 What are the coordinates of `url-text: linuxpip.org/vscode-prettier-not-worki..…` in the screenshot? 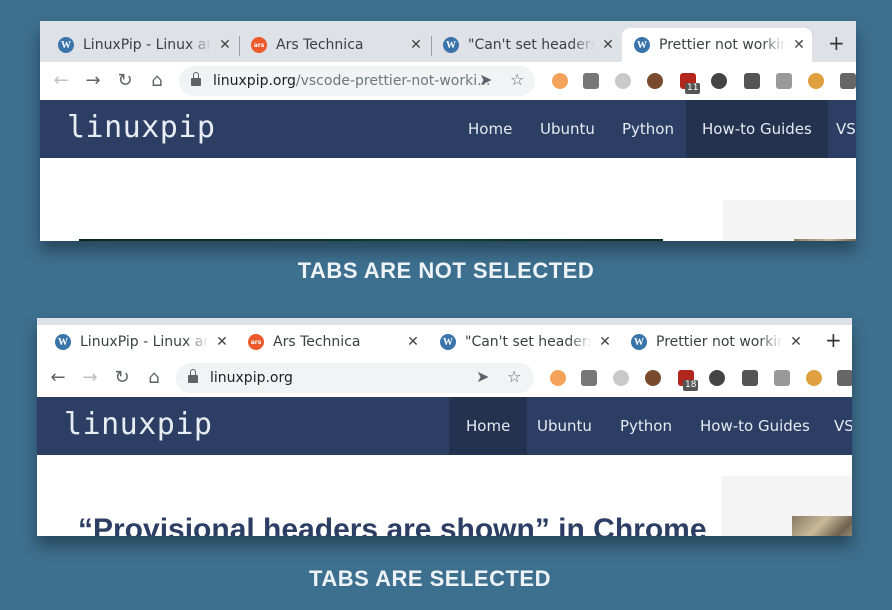 It's located at (352, 81).